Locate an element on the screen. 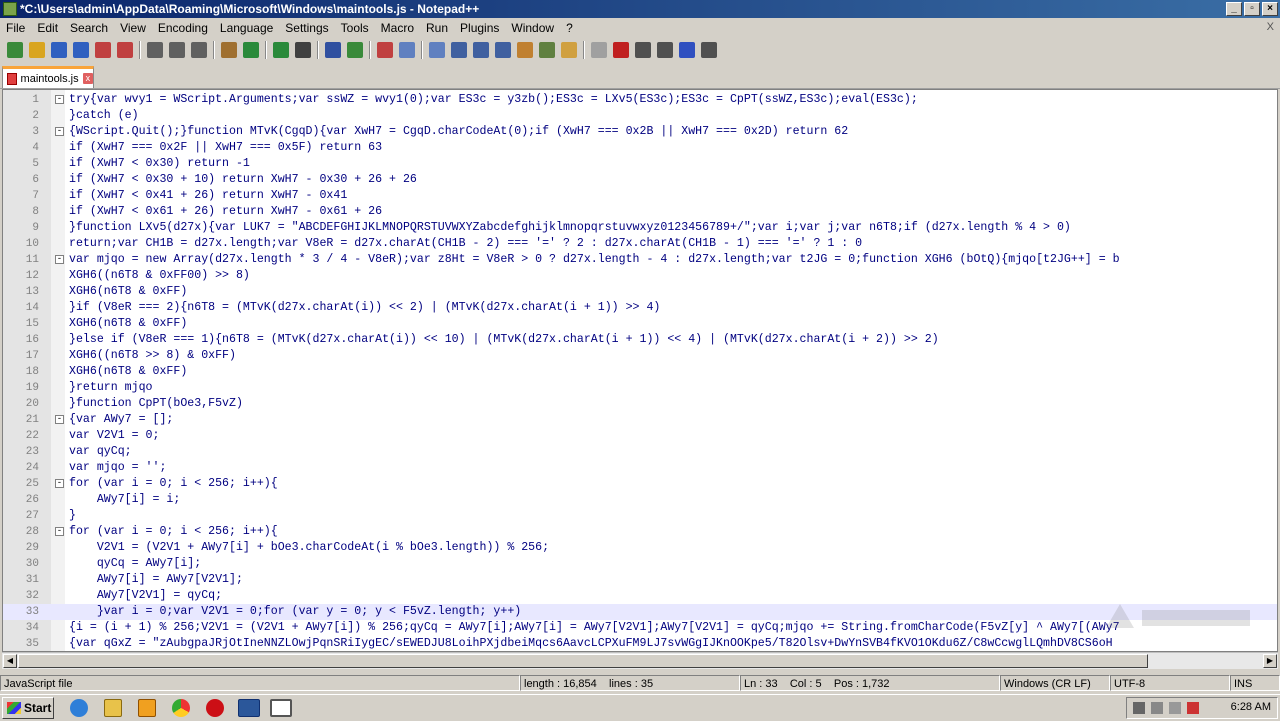 The width and height of the screenshot is (1280, 721). folder-workspace-icon is located at coordinates (569, 50).